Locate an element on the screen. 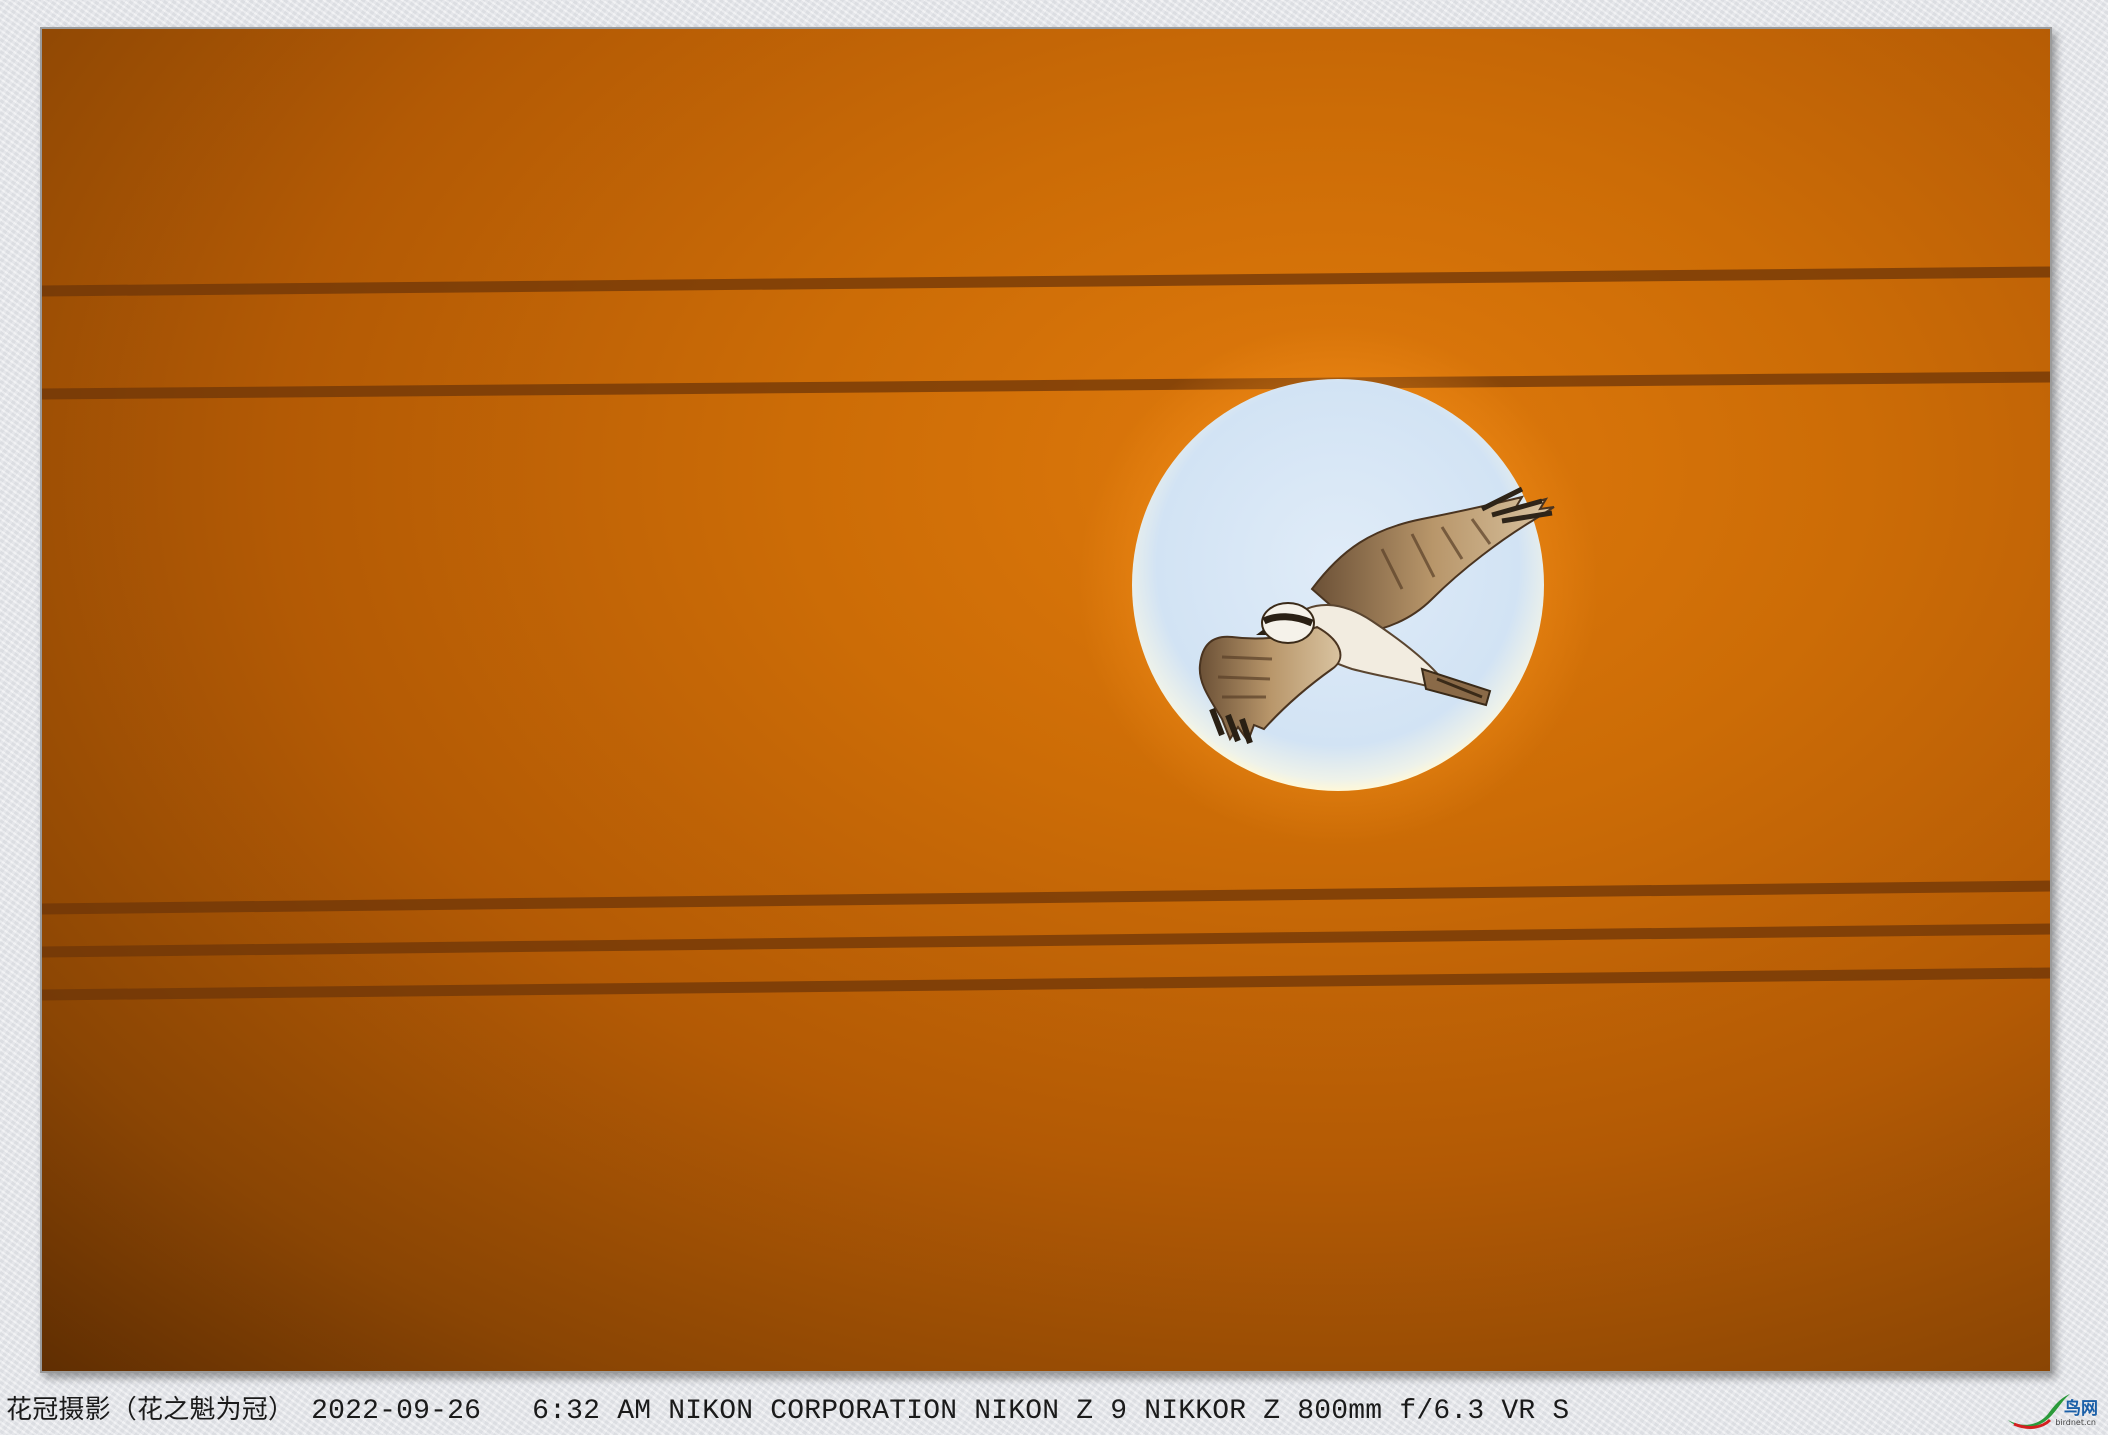 This screenshot has height=1435, width=2108. watermark-brand: 鸟网 is located at coordinates (2081, 1409).